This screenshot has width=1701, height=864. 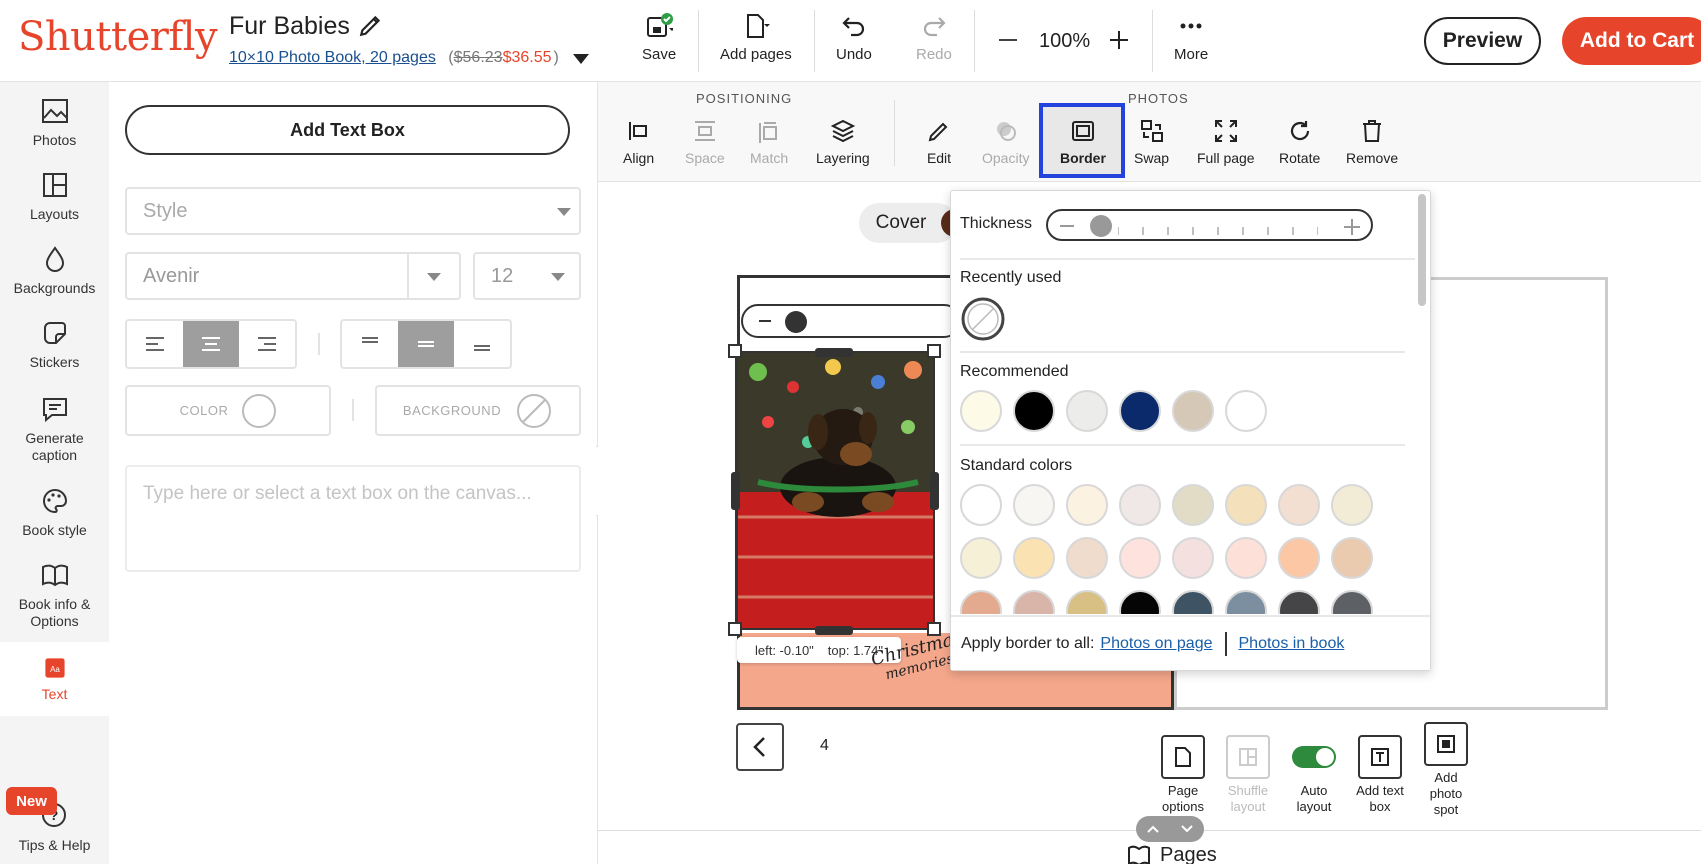 I want to click on resize-handle-top-left, so click(x=735, y=351).